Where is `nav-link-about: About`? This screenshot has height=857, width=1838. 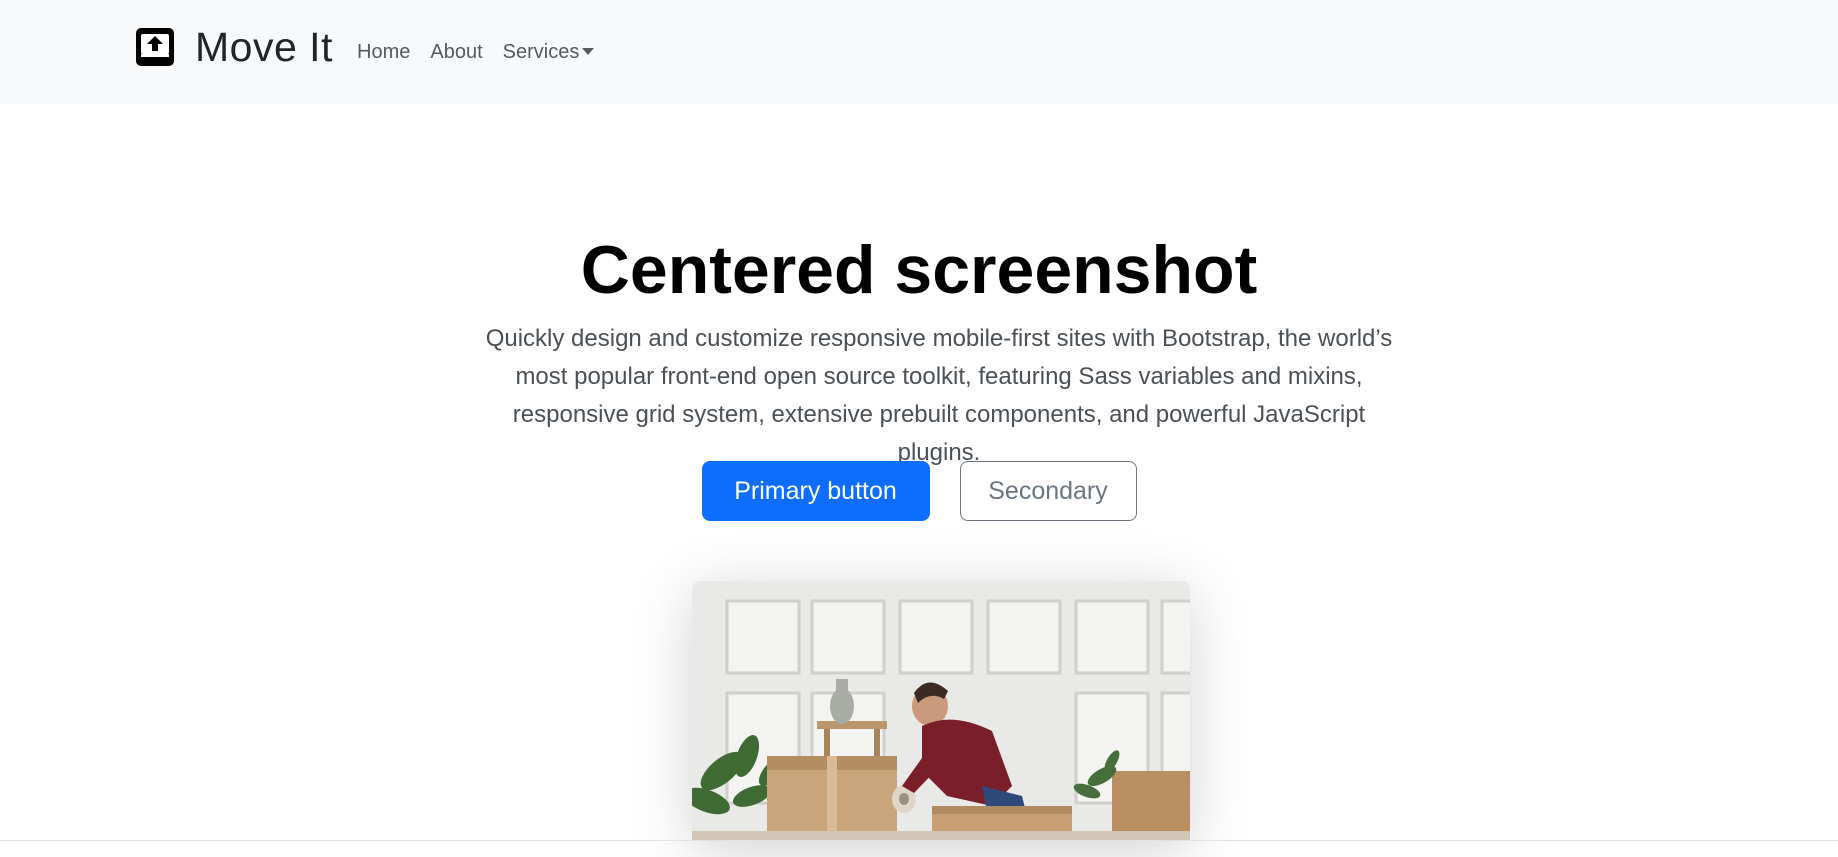
nav-link-about: About is located at coordinates (456, 52).